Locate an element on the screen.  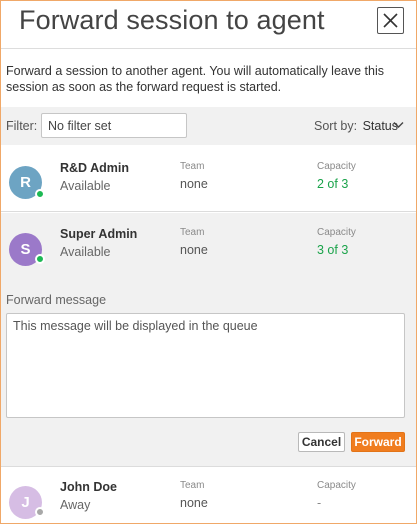
capacity-value: - is located at coordinates (319, 503).